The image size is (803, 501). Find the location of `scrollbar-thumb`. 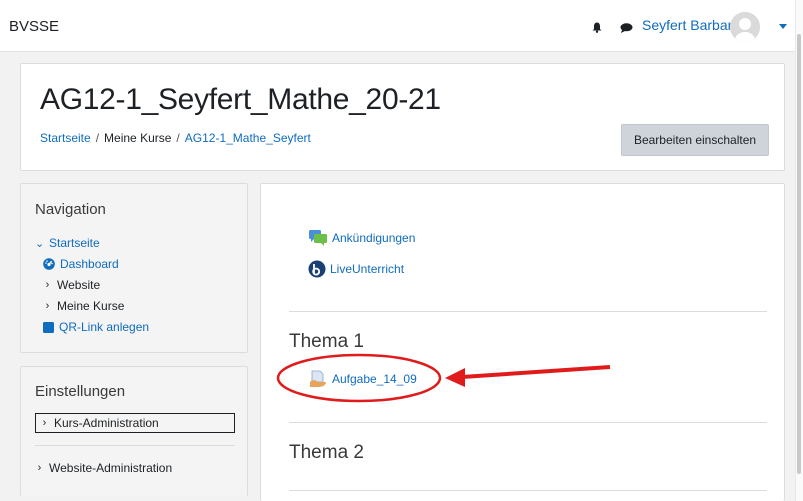

scrollbar-thumb is located at coordinates (799, 254).